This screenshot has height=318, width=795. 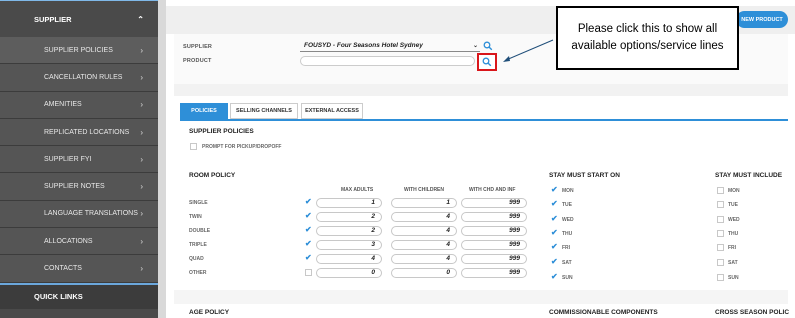 What do you see at coordinates (584, 175) in the screenshot?
I see `stay-must-start-title: STAY MUST START ON` at bounding box center [584, 175].